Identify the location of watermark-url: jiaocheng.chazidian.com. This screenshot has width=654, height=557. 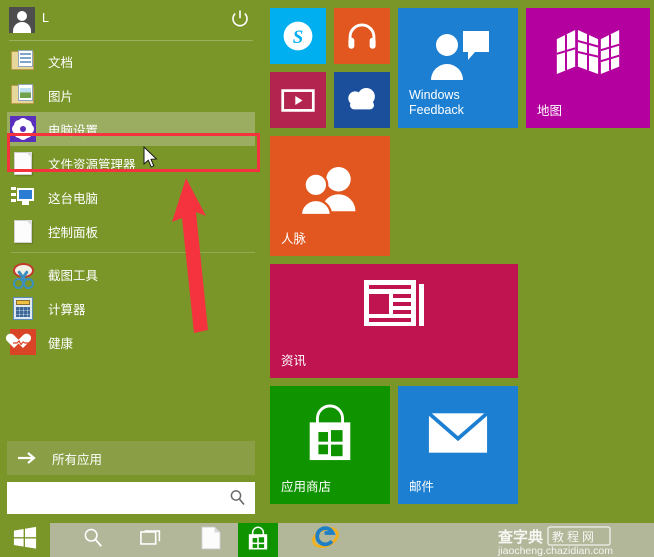
(555, 551).